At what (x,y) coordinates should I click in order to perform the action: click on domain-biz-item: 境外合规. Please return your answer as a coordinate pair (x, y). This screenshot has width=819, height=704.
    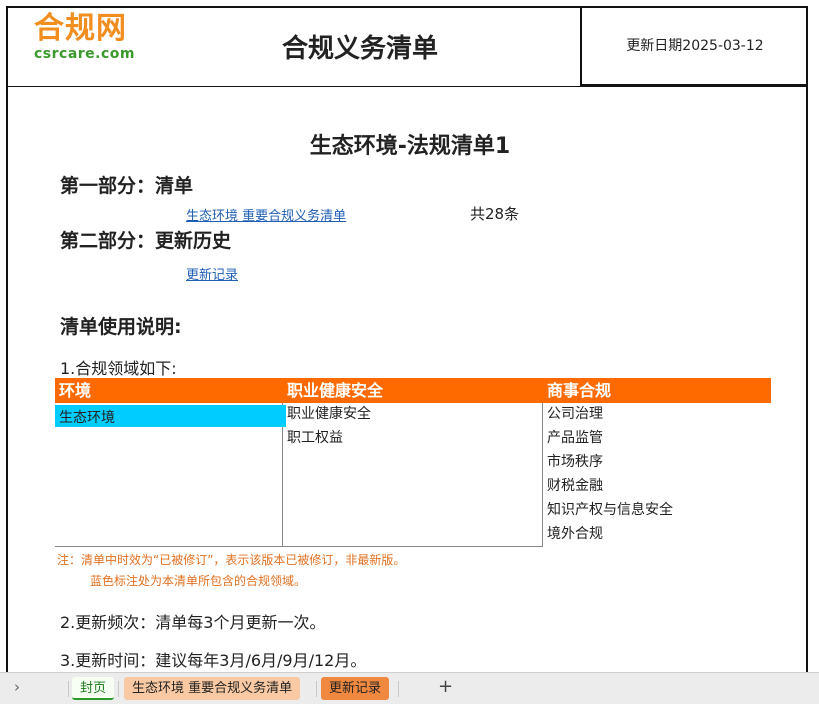
    Looking at the image, I should click on (575, 534).